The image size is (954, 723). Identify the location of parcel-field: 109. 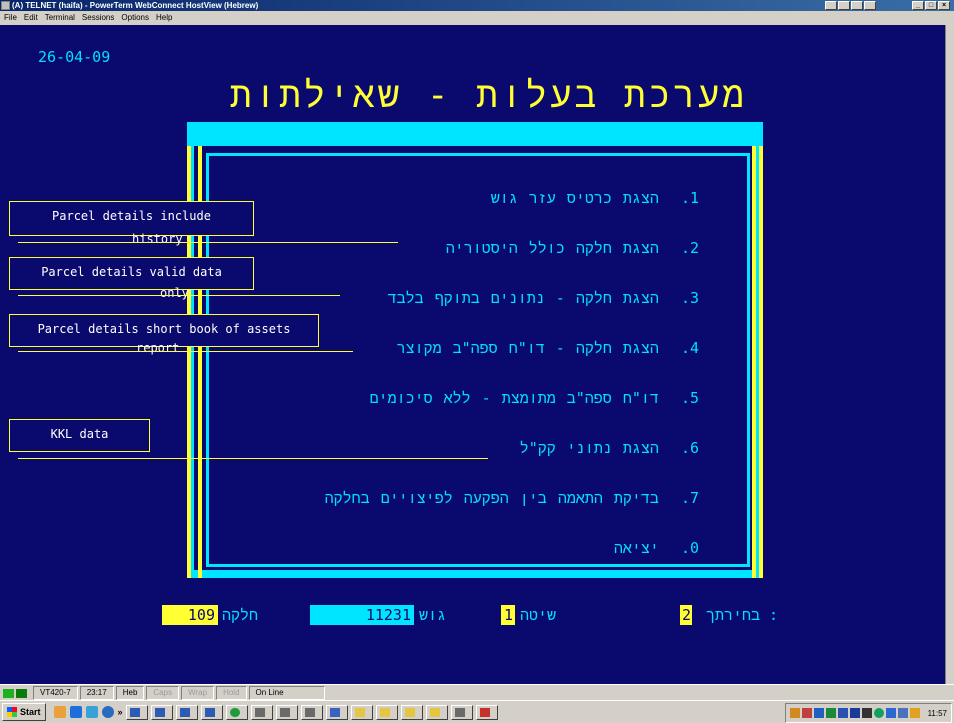
(190, 615).